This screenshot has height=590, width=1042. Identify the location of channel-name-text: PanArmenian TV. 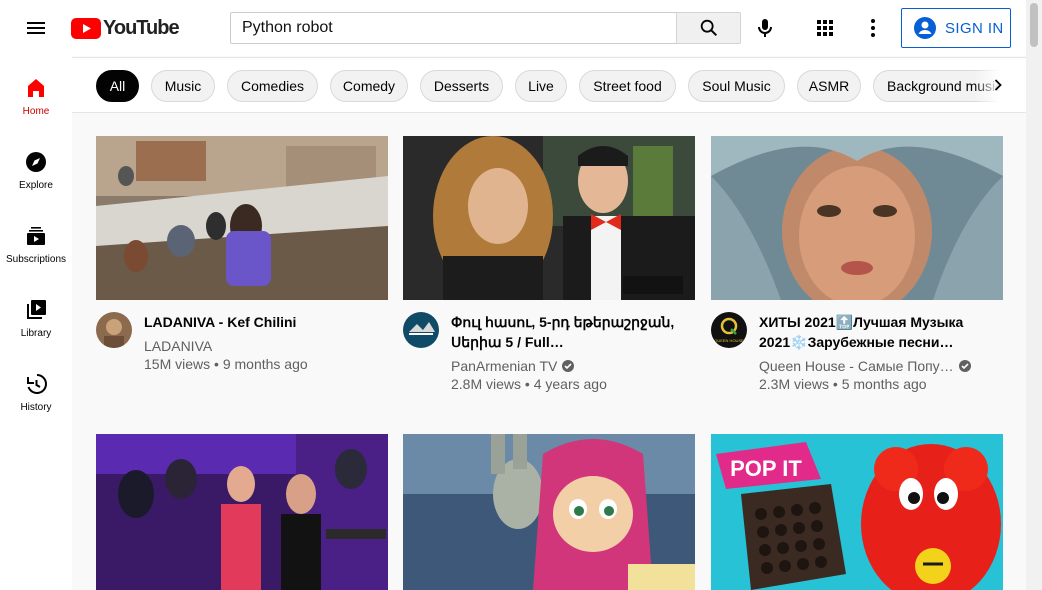
(504, 366).